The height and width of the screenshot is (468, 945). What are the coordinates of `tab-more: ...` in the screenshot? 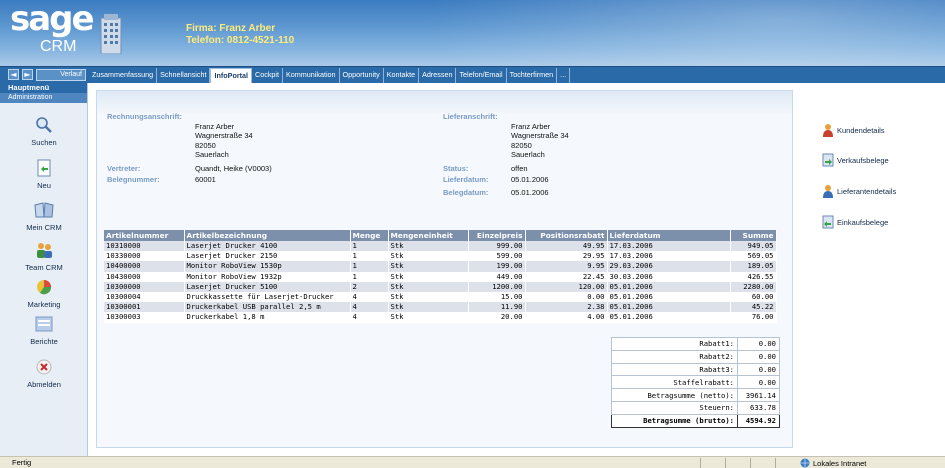 It's located at (564, 75).